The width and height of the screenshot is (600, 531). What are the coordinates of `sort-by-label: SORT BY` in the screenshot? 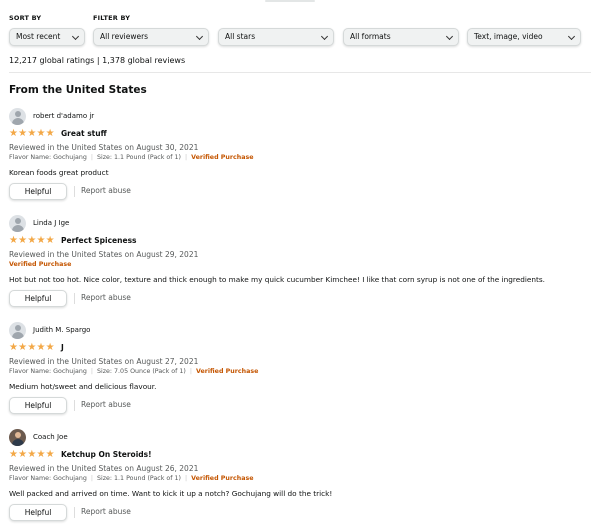 It's located at (25, 18).